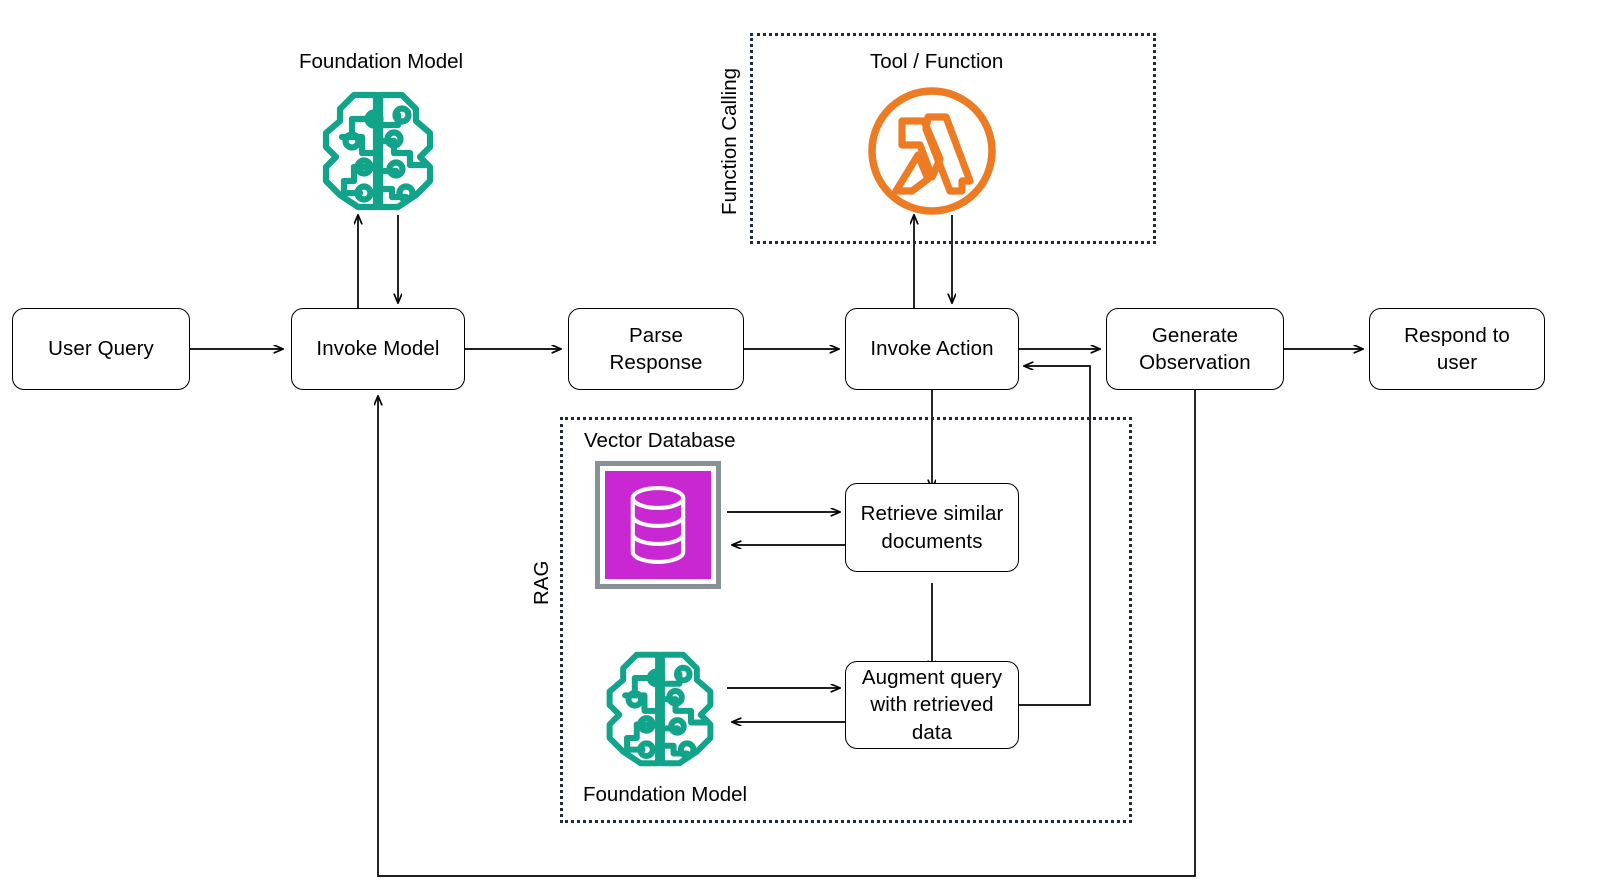 The width and height of the screenshot is (1603, 896). I want to click on node-respond-to-user-label-line2: user, so click(1457, 362).